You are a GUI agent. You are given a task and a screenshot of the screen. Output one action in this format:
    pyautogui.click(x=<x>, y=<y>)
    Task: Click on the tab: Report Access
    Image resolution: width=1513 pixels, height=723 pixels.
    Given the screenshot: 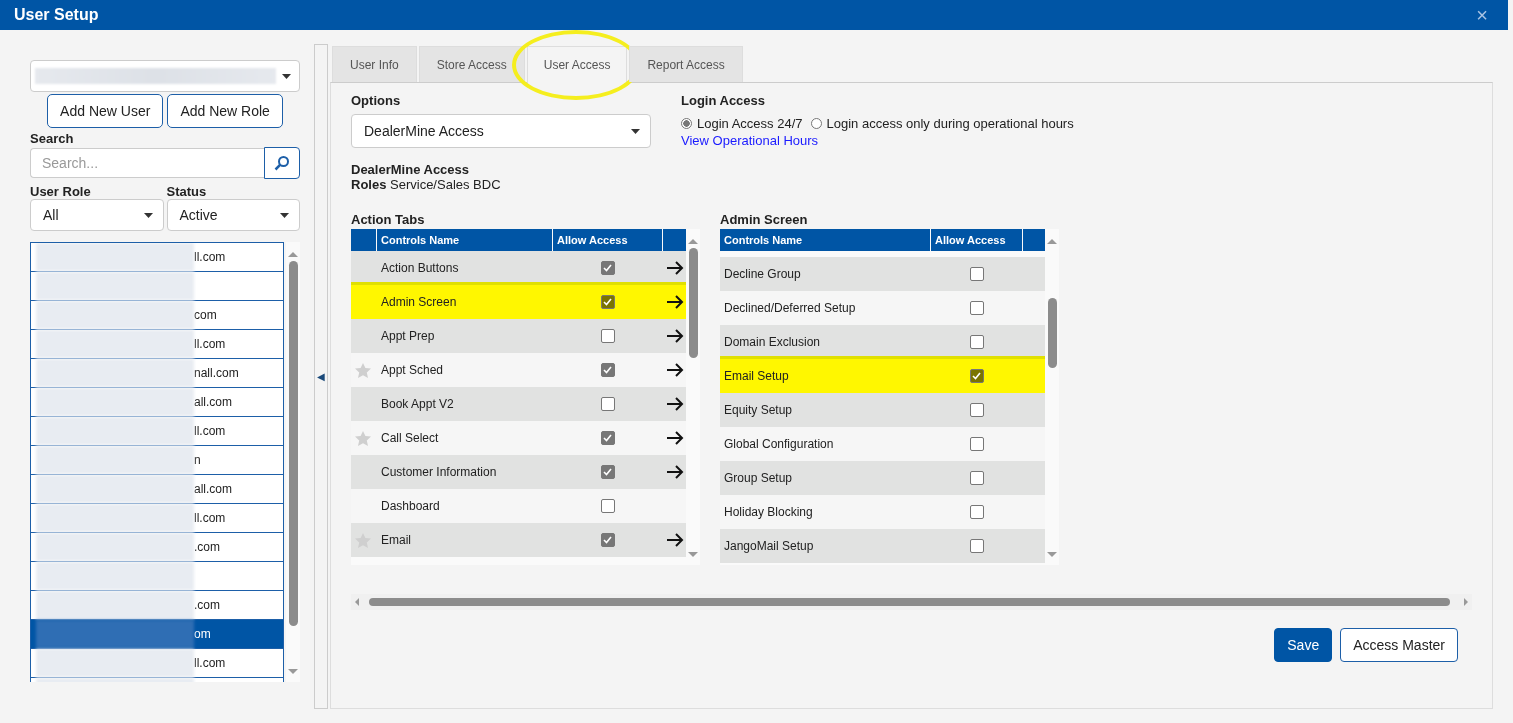 What is the action you would take?
    pyautogui.click(x=686, y=64)
    